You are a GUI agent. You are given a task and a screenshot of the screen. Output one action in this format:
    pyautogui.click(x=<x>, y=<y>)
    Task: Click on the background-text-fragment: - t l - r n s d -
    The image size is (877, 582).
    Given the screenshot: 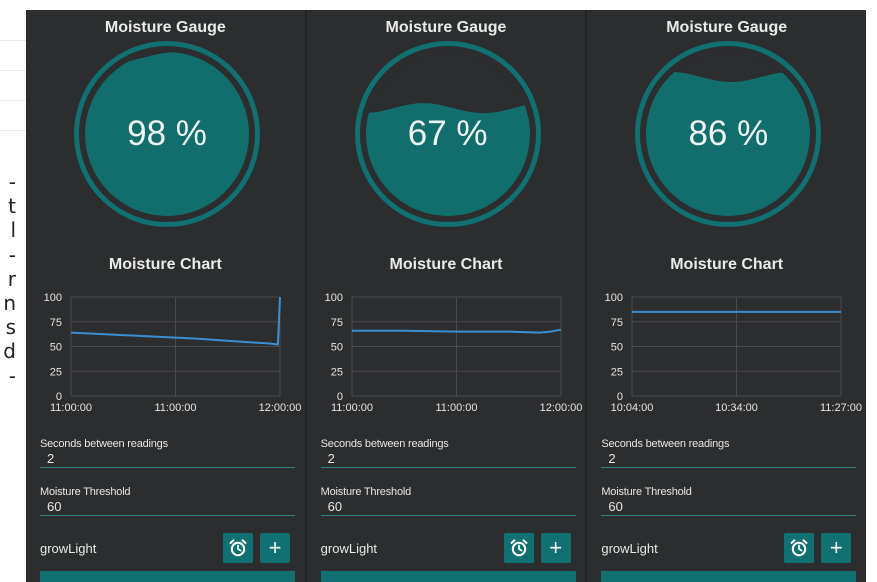 What is the action you would take?
    pyautogui.click(x=9, y=279)
    